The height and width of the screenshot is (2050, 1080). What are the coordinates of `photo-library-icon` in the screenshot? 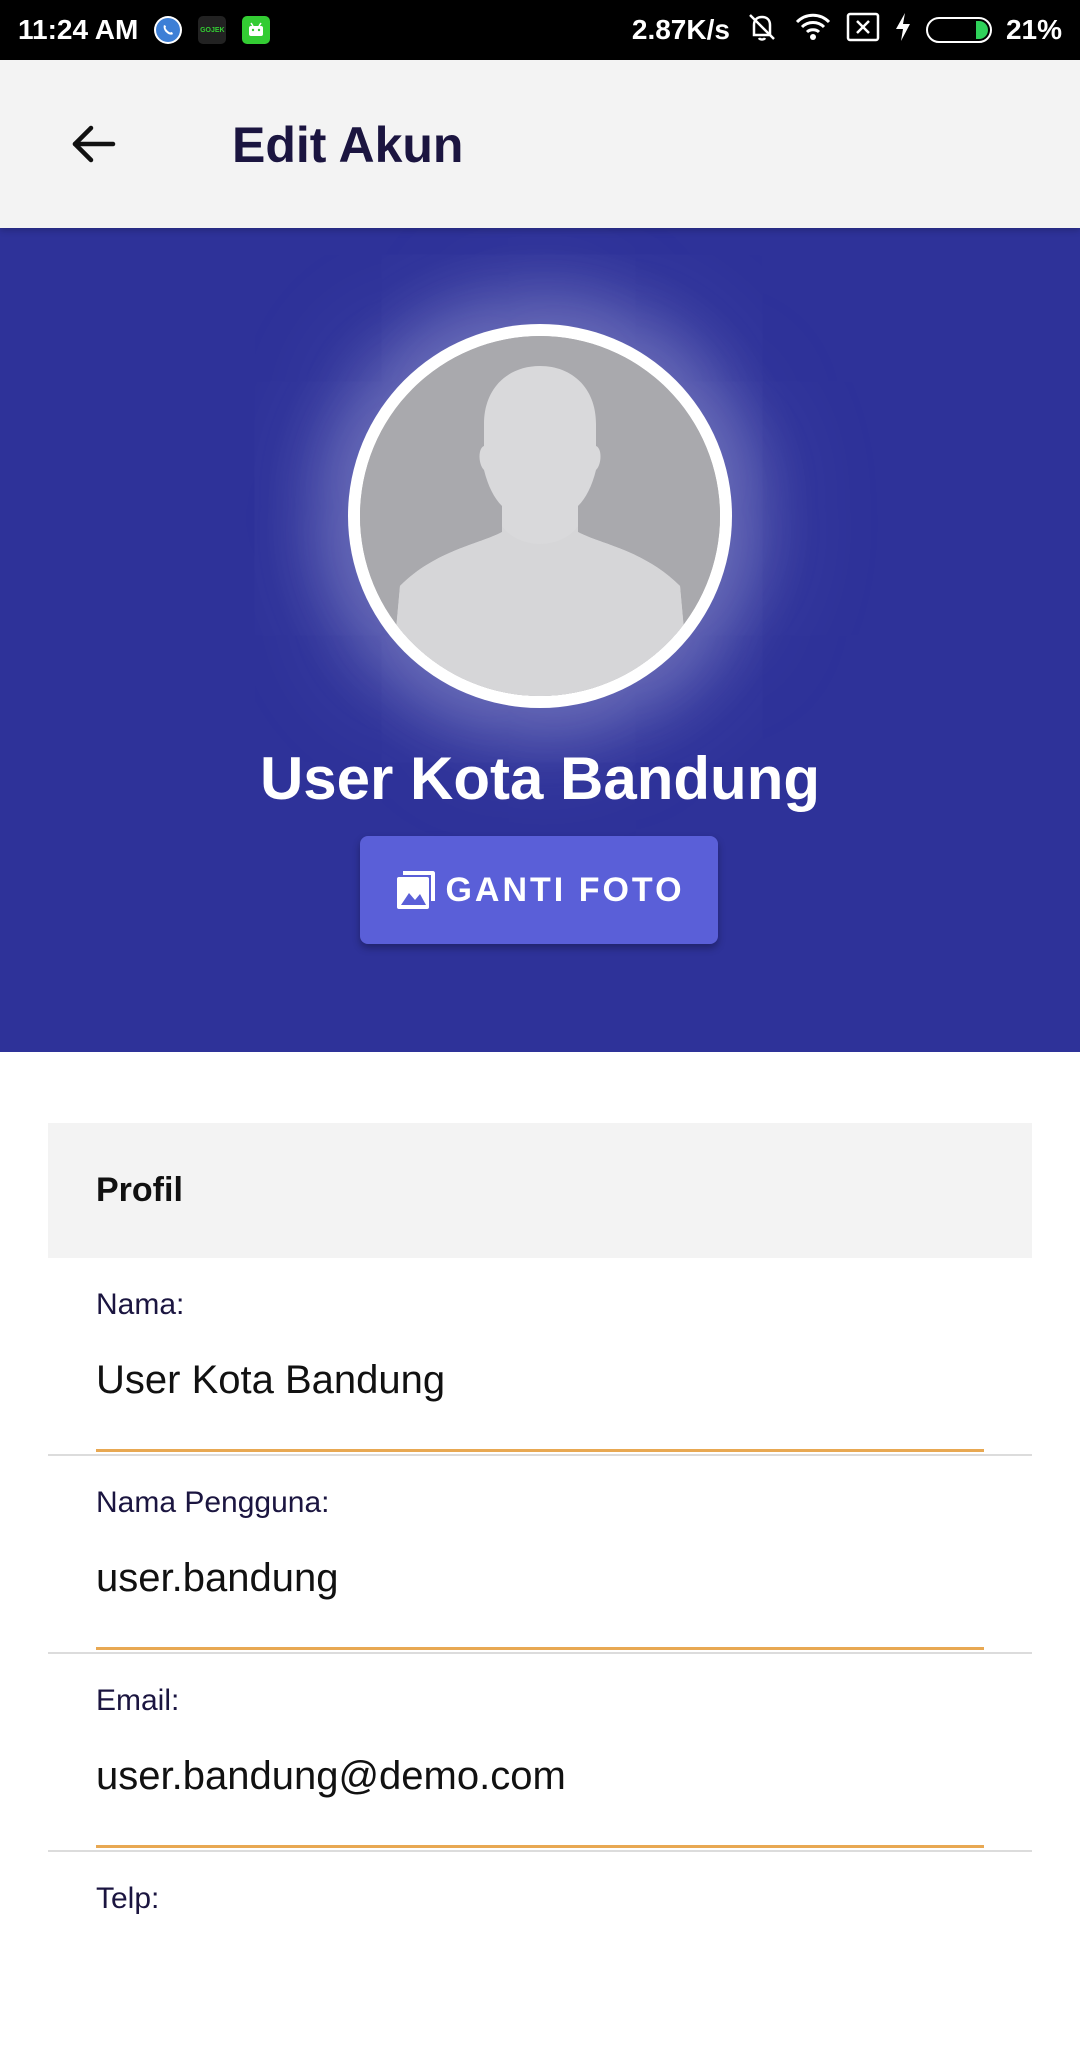 It's located at (416, 890).